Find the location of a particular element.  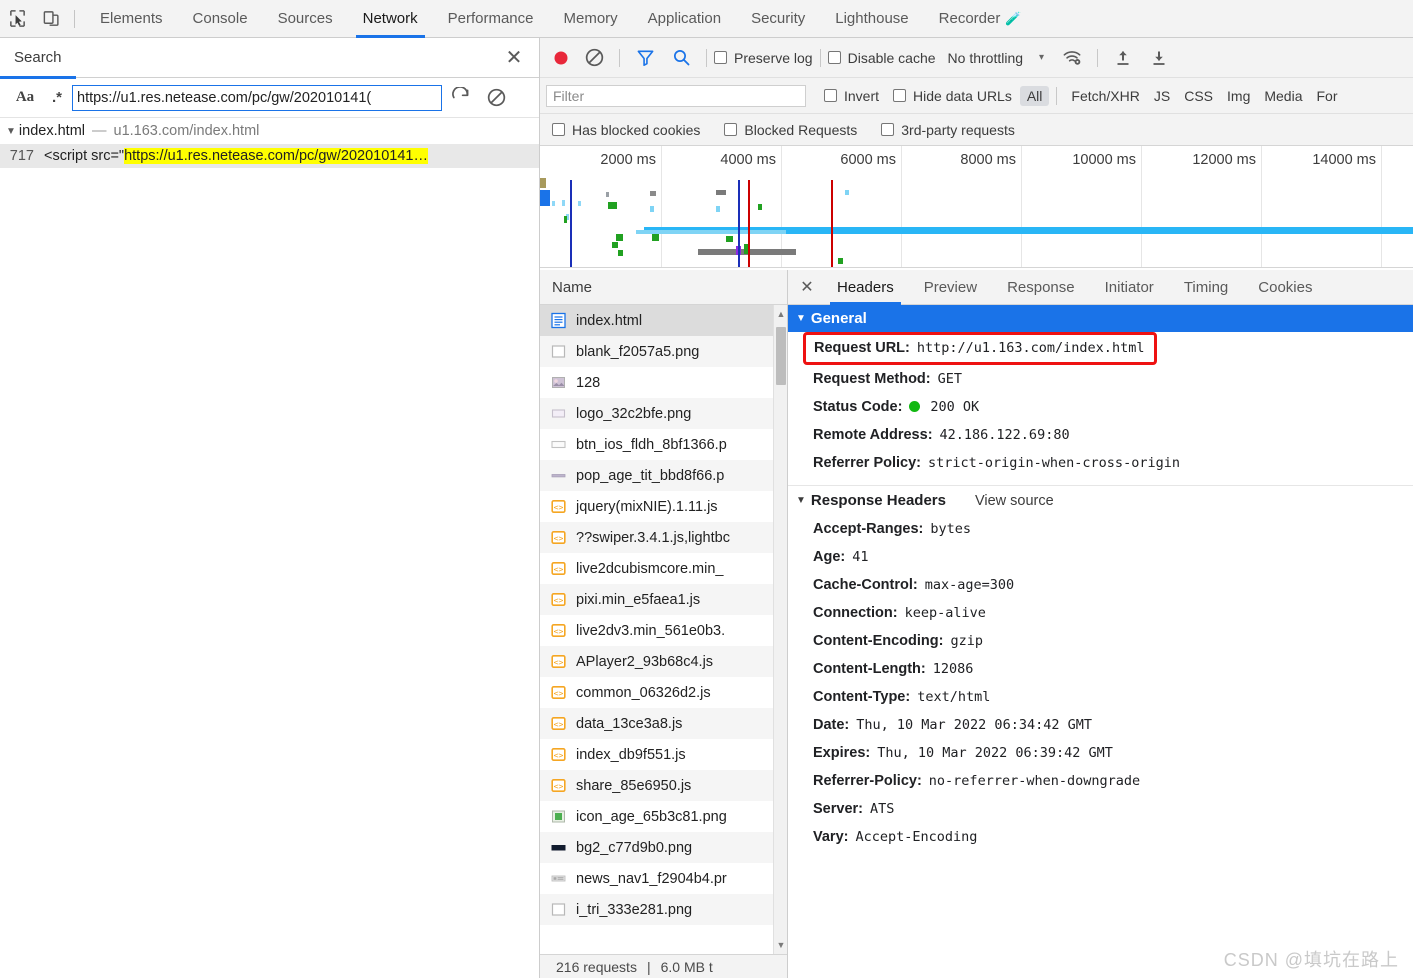

tab-network: Network is located at coordinates (390, 19).